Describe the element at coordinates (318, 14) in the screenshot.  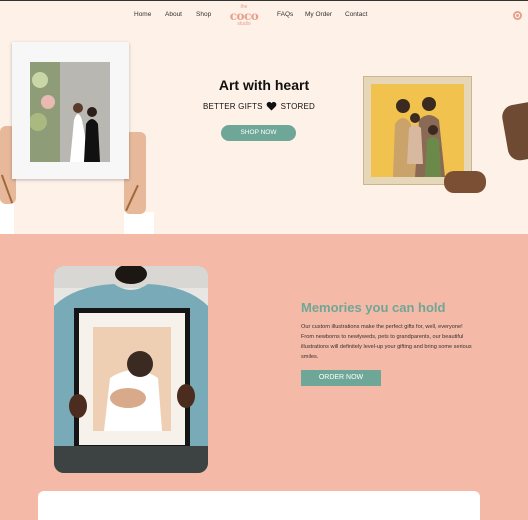
I see `nav-my-order: My Order` at that location.